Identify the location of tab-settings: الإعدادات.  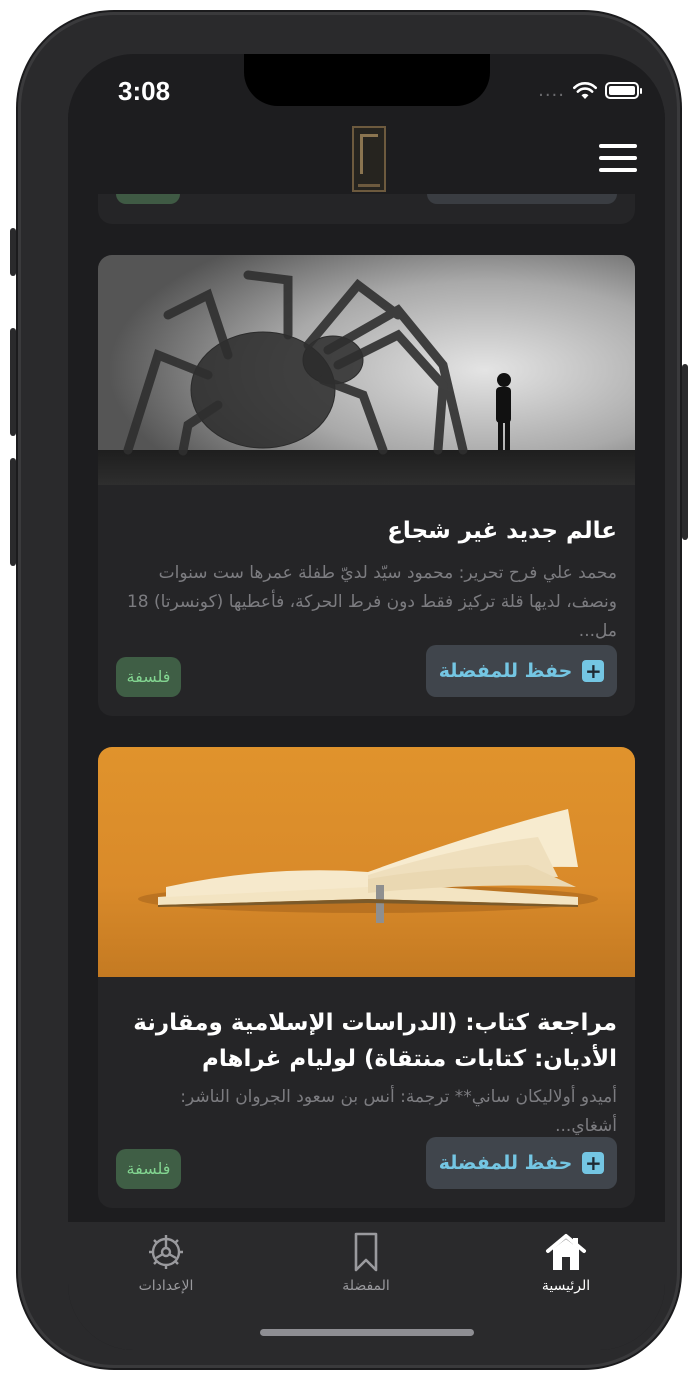
(166, 1262).